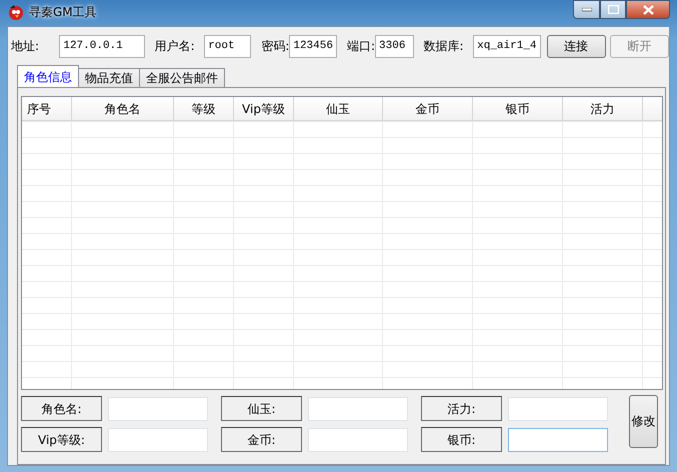 The height and width of the screenshot is (472, 677). I want to click on tab: 全服公告邮件, so click(182, 77).